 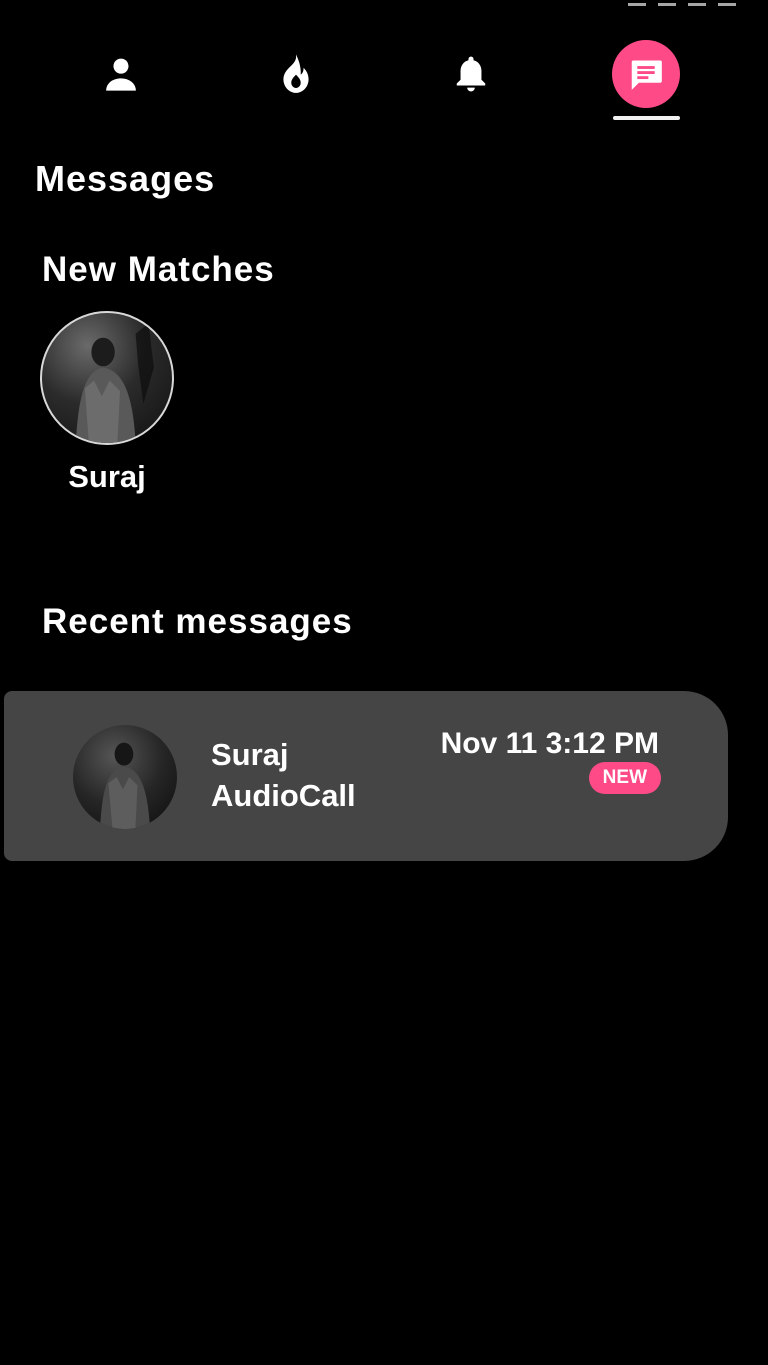 I want to click on bell-icon, so click(x=471, y=74).